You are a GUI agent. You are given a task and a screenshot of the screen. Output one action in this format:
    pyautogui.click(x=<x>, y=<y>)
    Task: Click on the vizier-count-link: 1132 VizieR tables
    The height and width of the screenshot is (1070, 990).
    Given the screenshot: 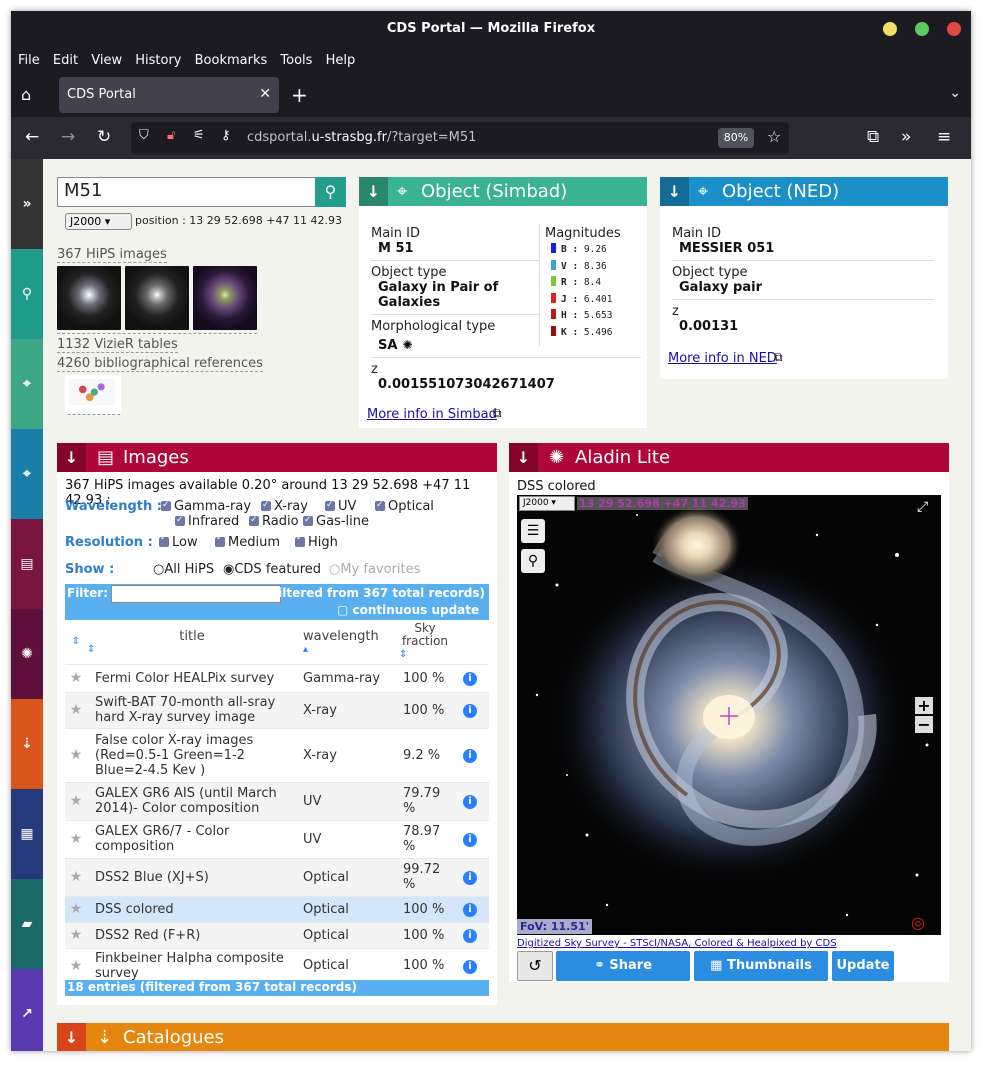 What is the action you would take?
    pyautogui.click(x=117, y=345)
    